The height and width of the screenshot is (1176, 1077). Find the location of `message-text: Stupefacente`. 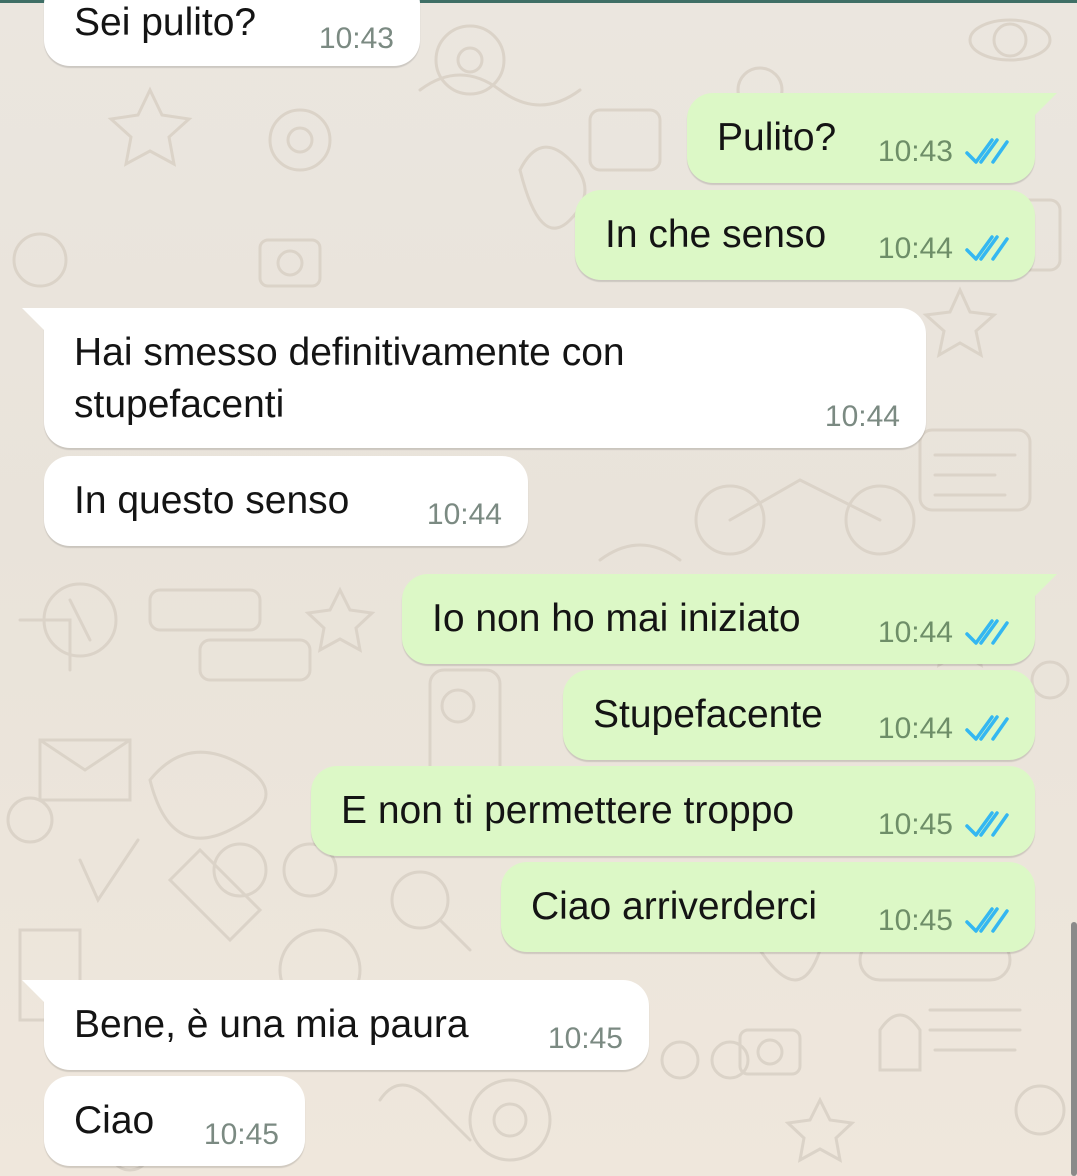

message-text: Stupefacente is located at coordinates (708, 714).